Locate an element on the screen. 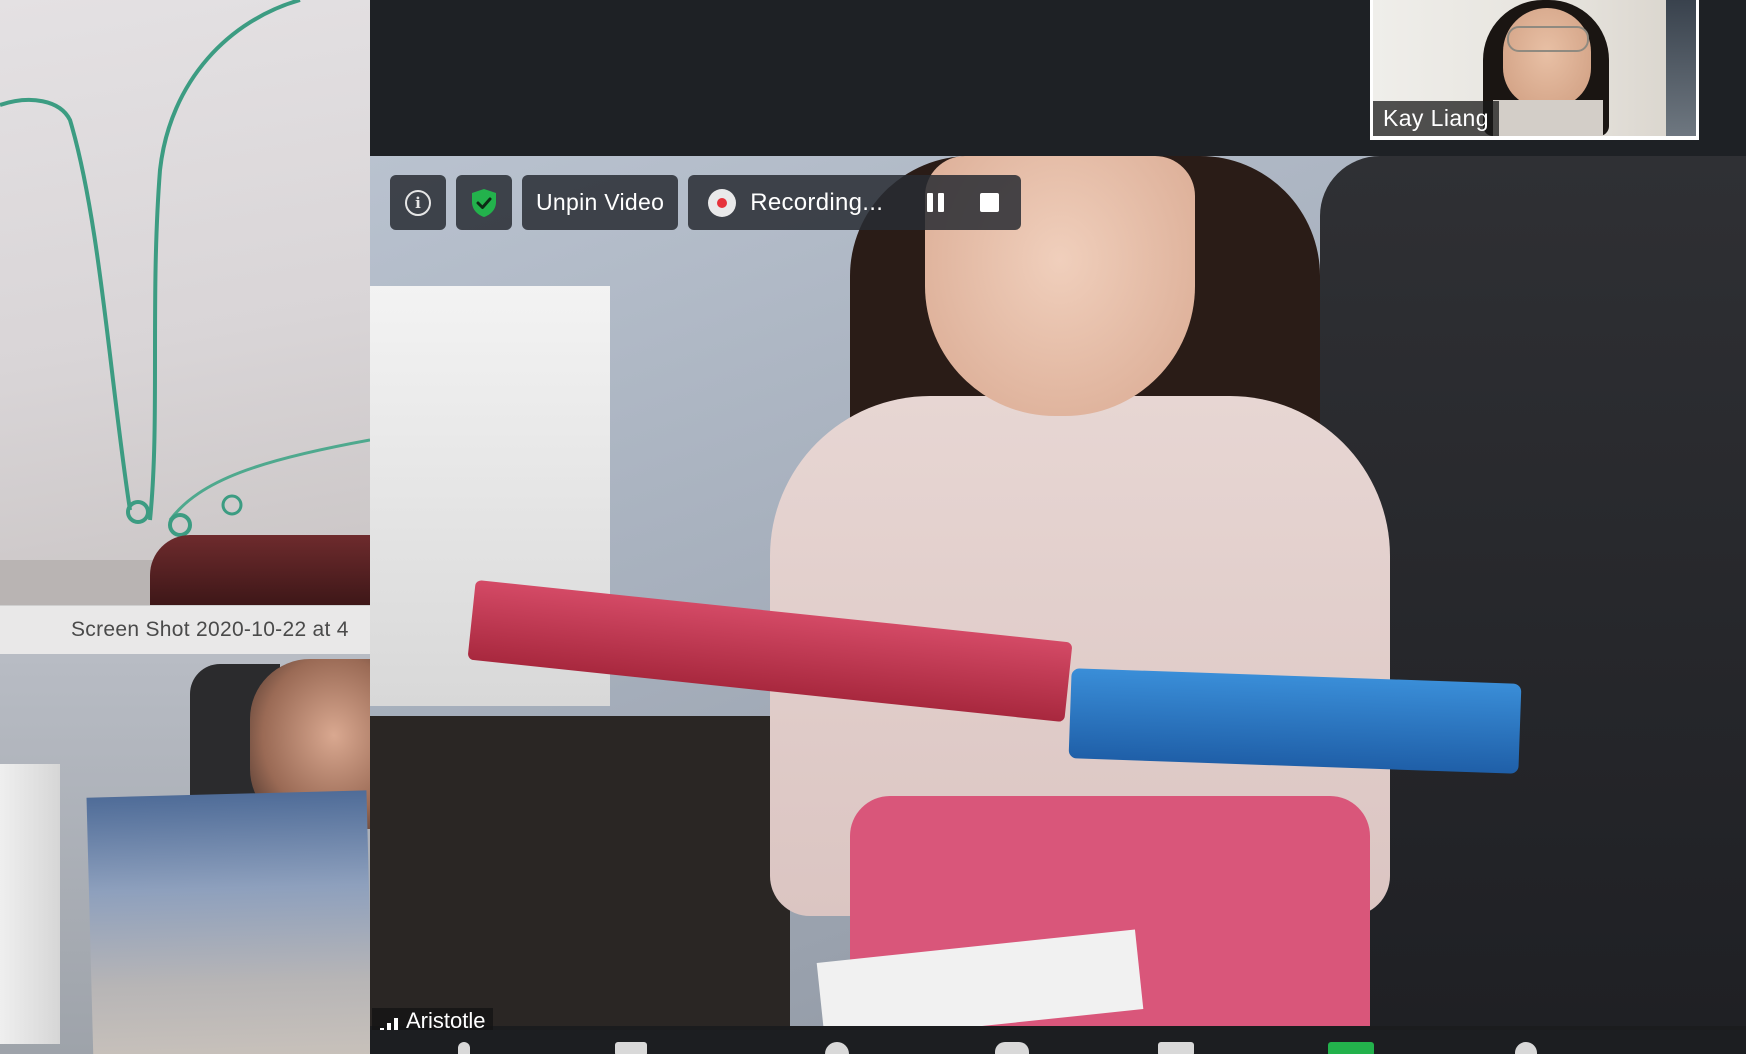 This screenshot has height=1054, width=1746. stop-icon is located at coordinates (989, 202).